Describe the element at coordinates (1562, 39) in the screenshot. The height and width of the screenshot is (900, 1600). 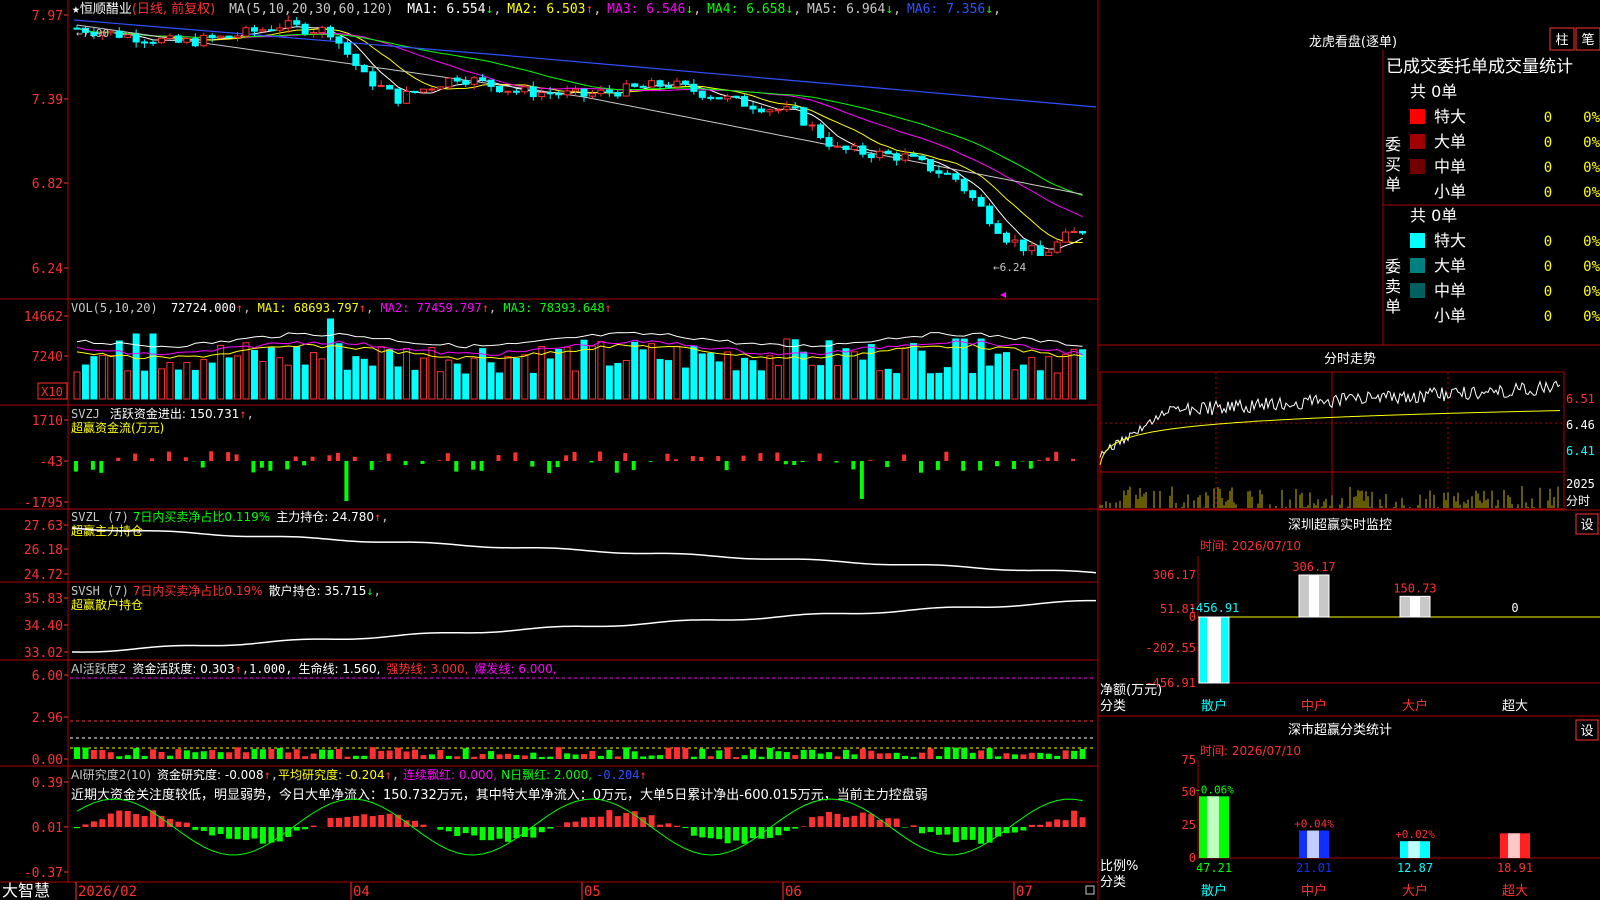
I see `column-button: 柱` at that location.